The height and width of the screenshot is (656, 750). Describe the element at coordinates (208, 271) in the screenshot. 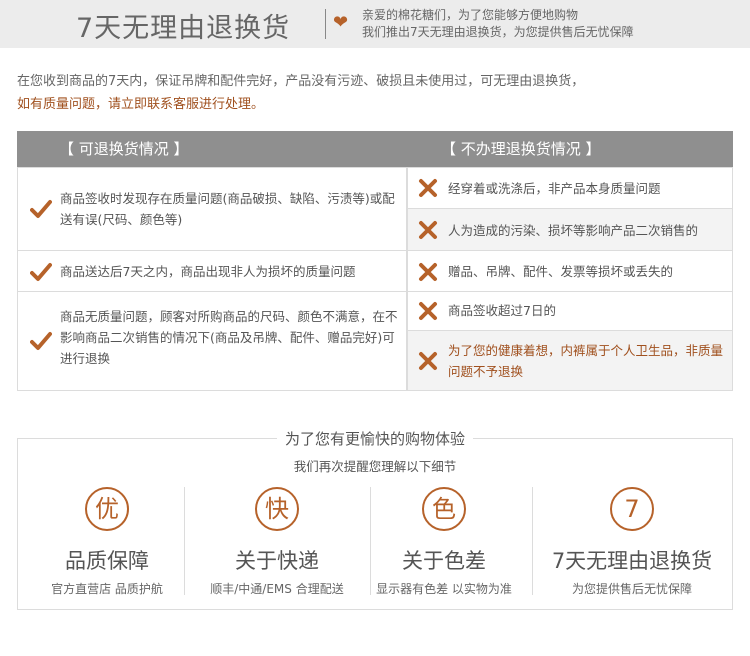

I see `returnable-row-text: 商品送达后7天之内，商品出现非人为损坏的质量问题` at that location.